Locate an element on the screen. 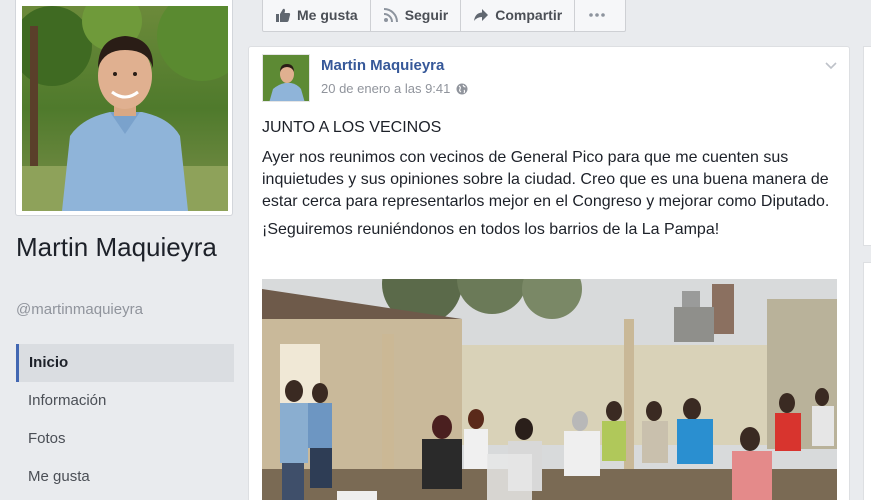  chevron-down-icon is located at coordinates (831, 66).